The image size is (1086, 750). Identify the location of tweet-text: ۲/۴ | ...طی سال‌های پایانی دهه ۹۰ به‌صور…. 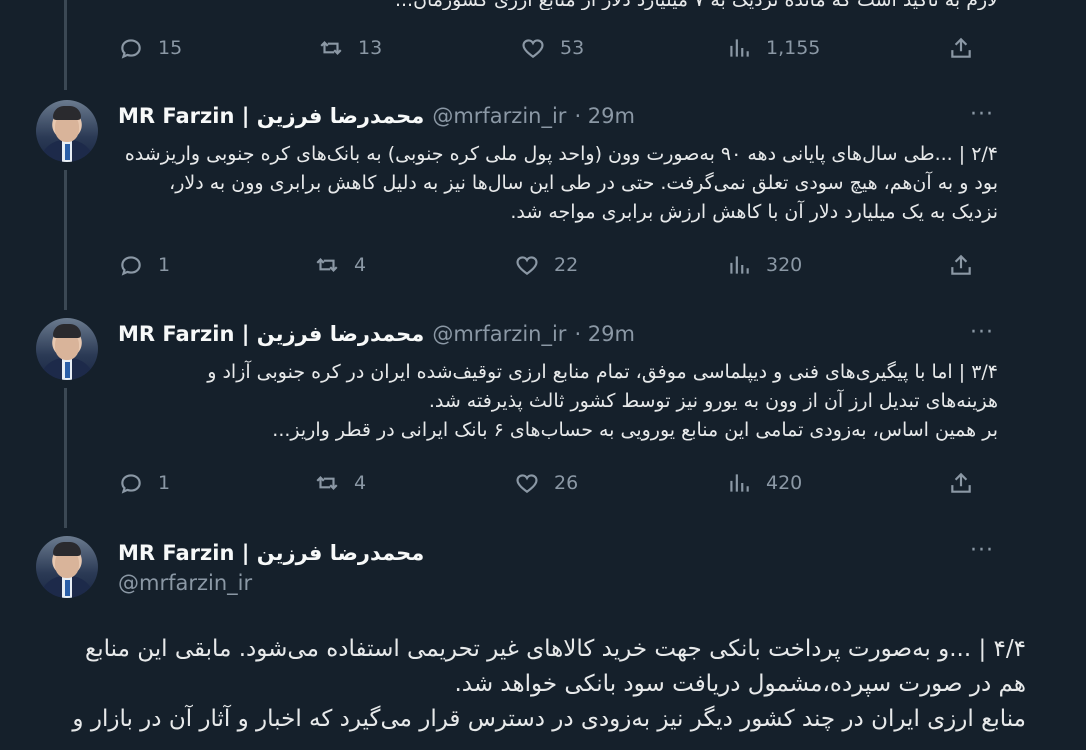
(561, 183).